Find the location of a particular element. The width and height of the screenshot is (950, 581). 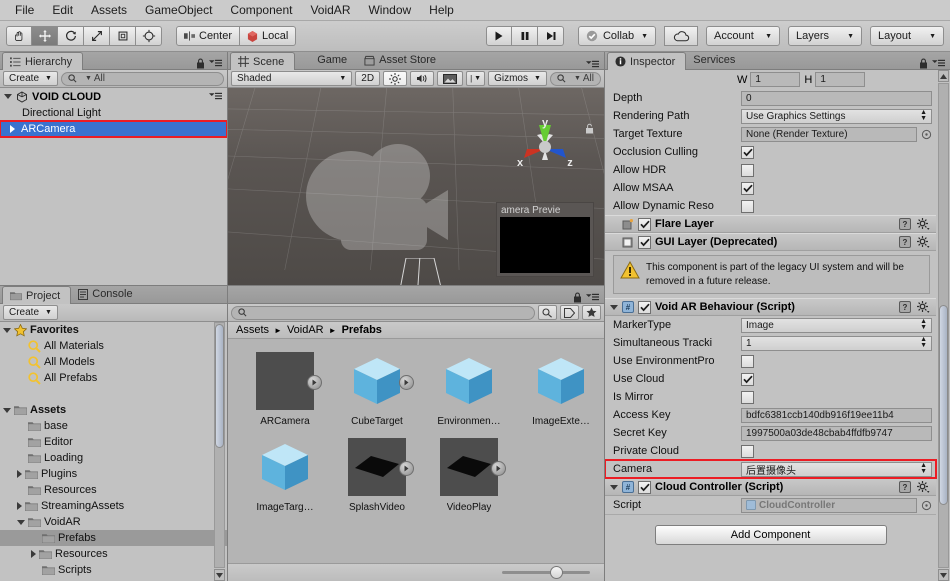

tab-inspector: Inspector is located at coordinates (647, 61).